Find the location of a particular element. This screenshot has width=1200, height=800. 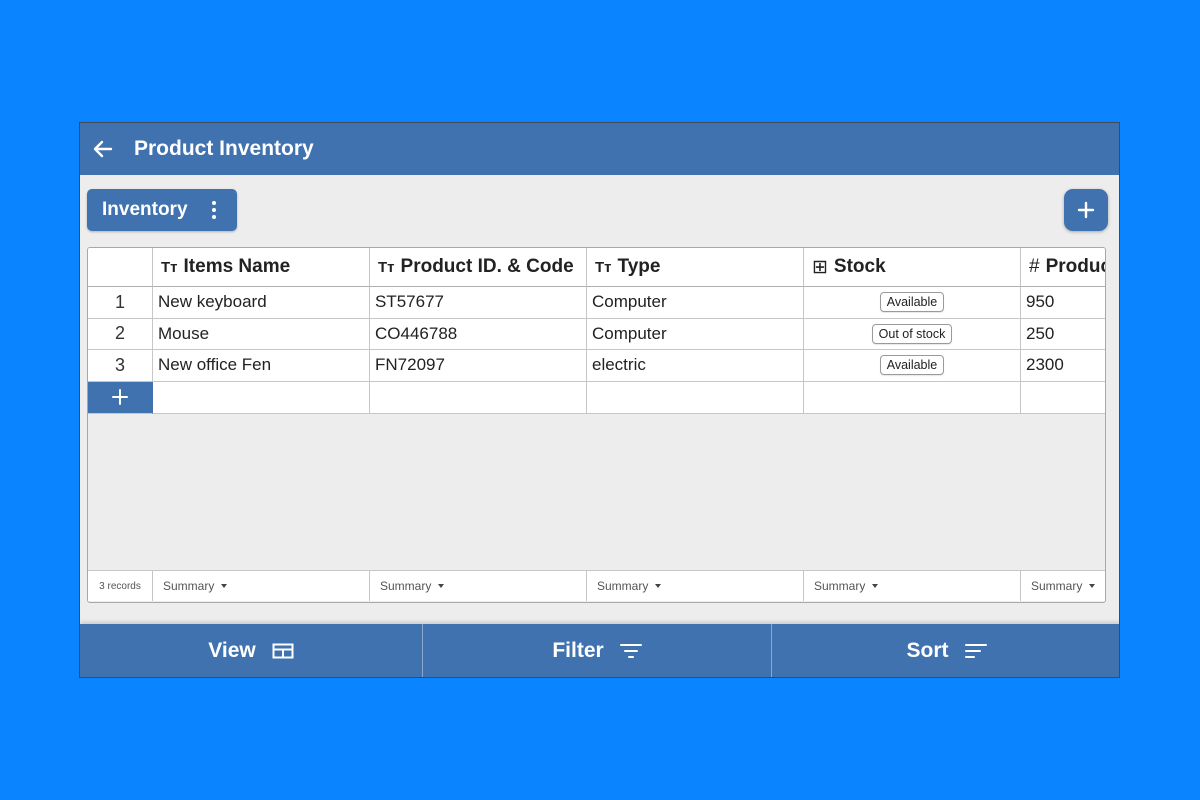

stock-badge: Out of stock is located at coordinates (912, 333).